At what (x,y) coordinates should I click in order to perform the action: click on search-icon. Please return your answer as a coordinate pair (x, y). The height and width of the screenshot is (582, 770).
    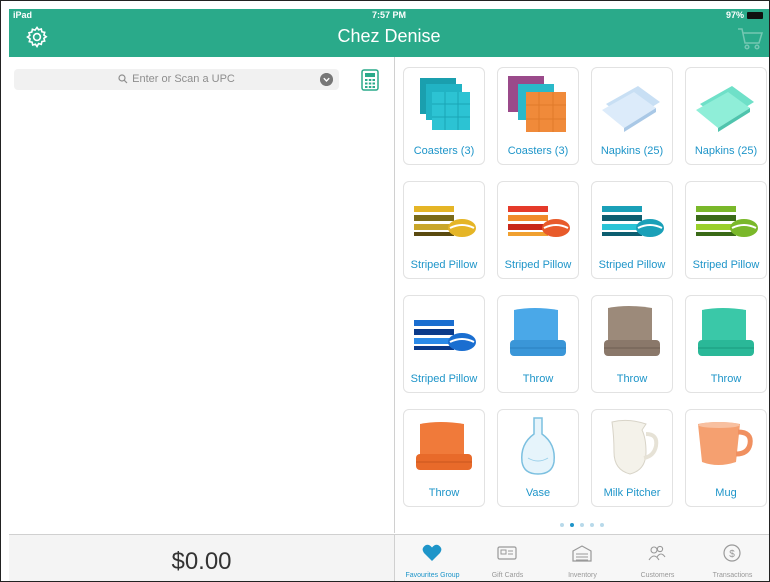
    Looking at the image, I should click on (123, 79).